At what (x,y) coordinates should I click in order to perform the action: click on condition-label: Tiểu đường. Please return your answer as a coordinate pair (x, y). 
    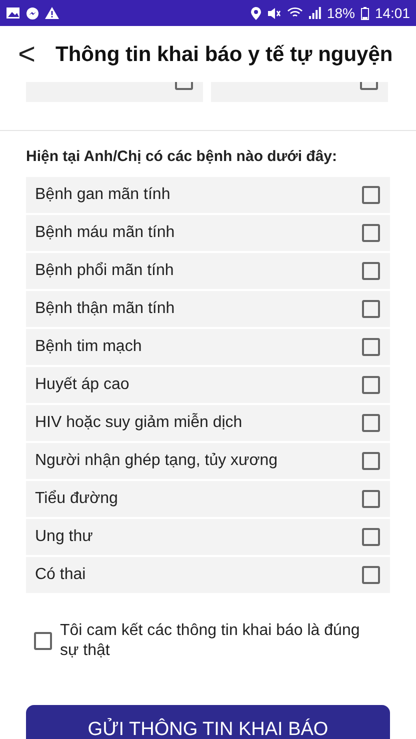
    Looking at the image, I should click on (76, 499).